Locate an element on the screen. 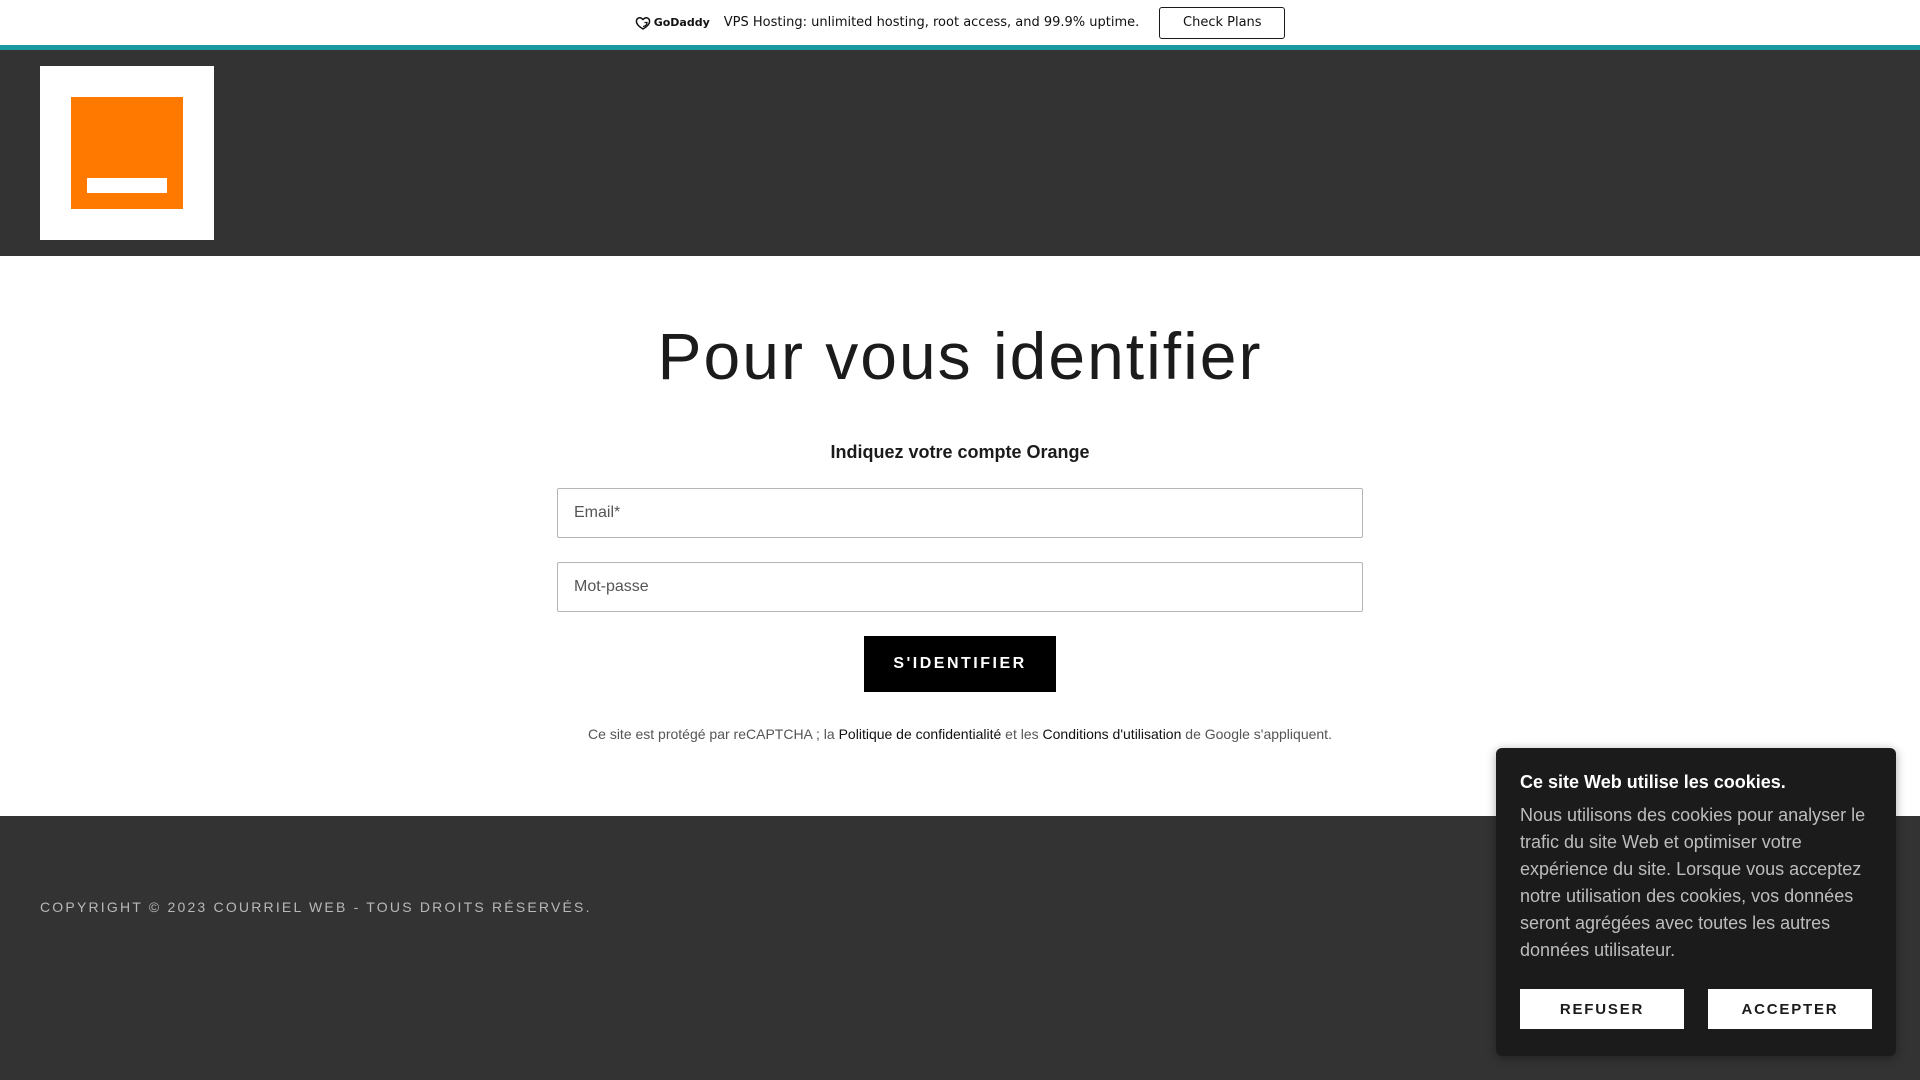 This screenshot has height=1080, width=1920. godaddy-logo: GoDaddy is located at coordinates (672, 23).